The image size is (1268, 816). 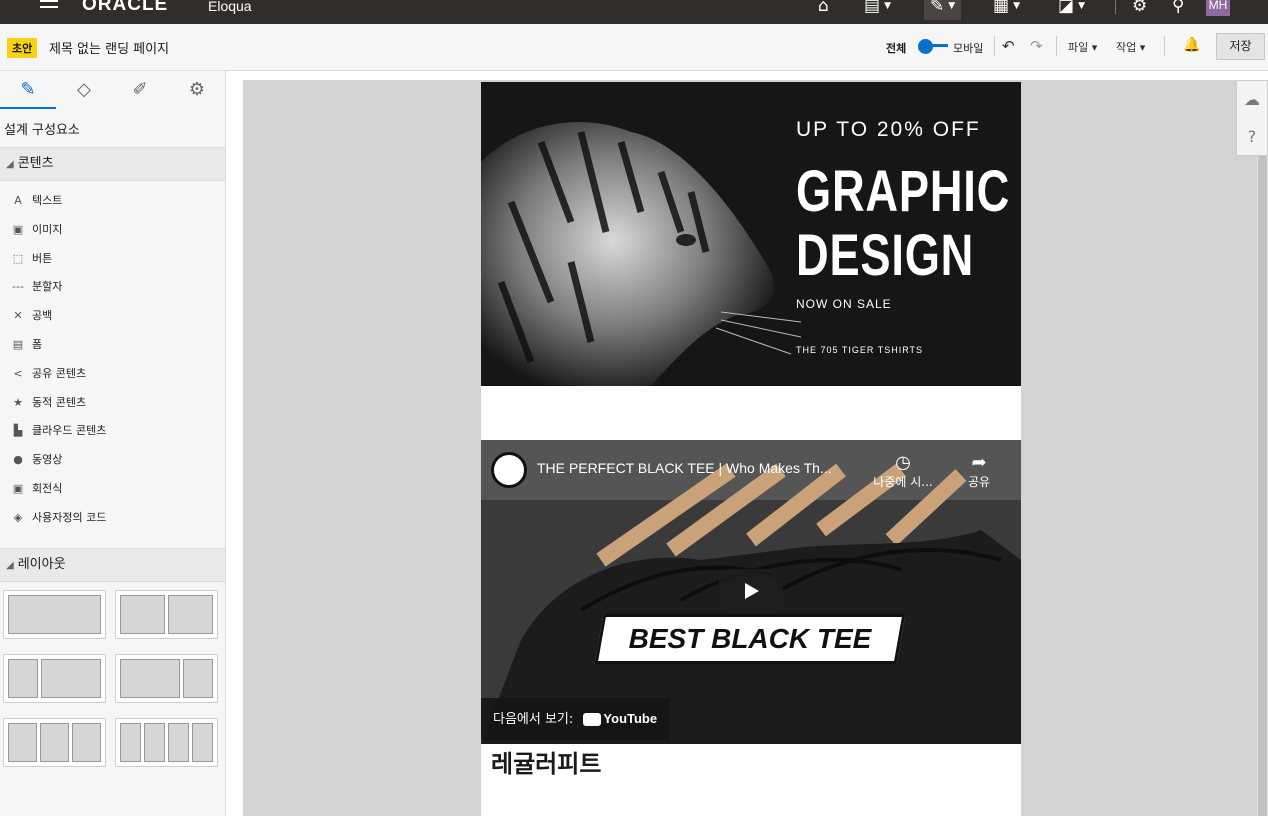 What do you see at coordinates (18, 200) in the screenshot?
I see `text-icon: A` at bounding box center [18, 200].